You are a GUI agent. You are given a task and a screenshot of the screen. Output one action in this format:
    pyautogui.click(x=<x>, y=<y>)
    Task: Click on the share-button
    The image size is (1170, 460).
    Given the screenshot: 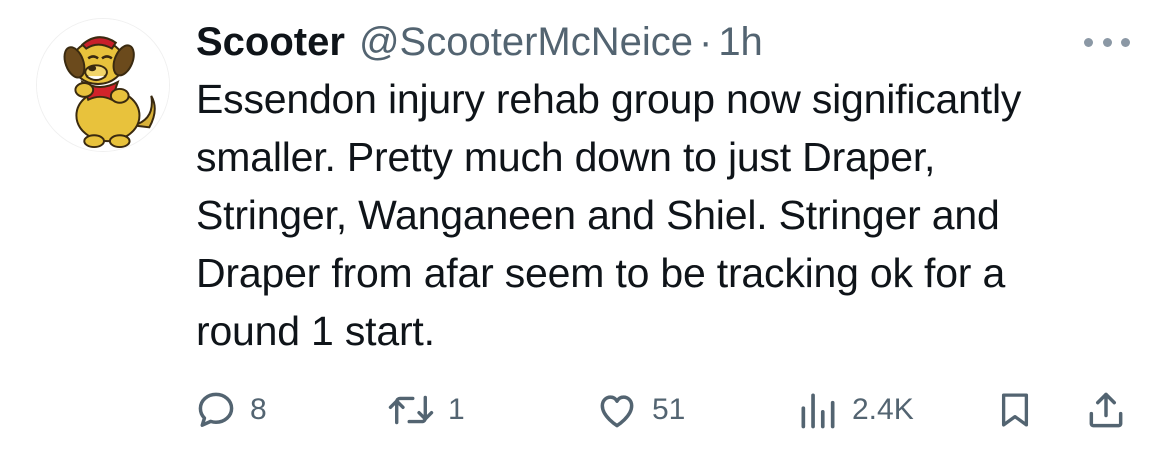 What is the action you would take?
    pyautogui.click(x=1106, y=410)
    